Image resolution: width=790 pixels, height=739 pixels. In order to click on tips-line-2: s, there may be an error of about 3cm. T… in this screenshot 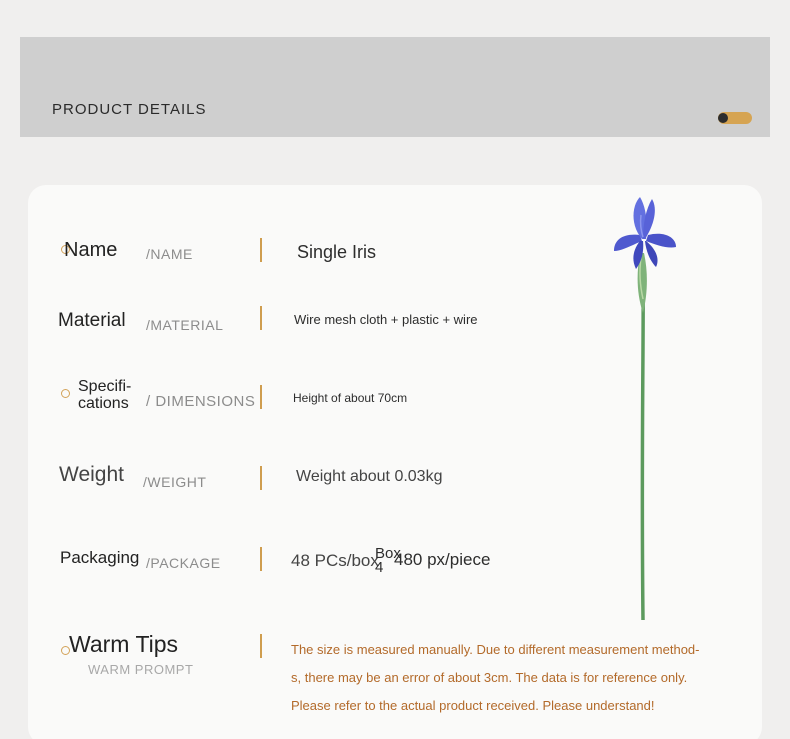, I will do `click(489, 677)`.